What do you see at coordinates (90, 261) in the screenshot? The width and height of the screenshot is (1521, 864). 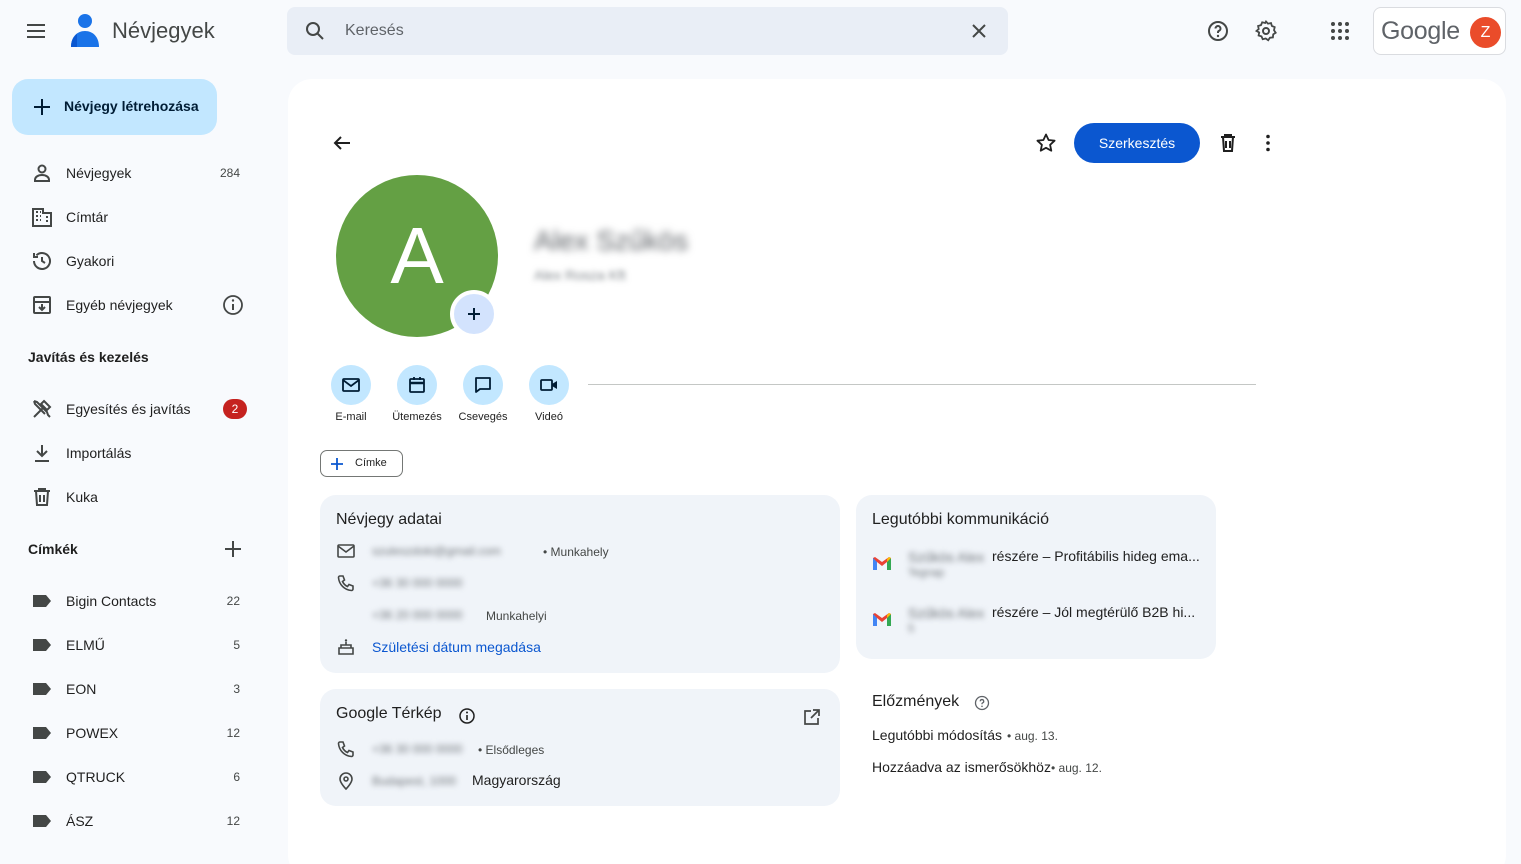 I see `sidebar-item-label: Gyakori` at bounding box center [90, 261].